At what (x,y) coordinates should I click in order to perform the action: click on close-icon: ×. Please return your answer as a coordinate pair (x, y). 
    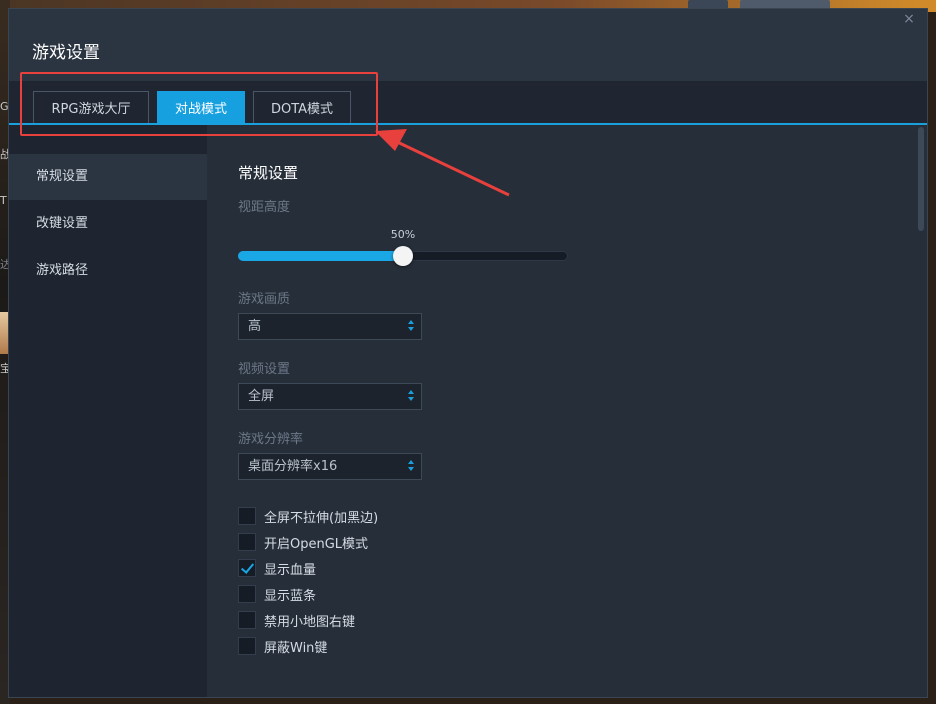
    Looking at the image, I should click on (909, 19).